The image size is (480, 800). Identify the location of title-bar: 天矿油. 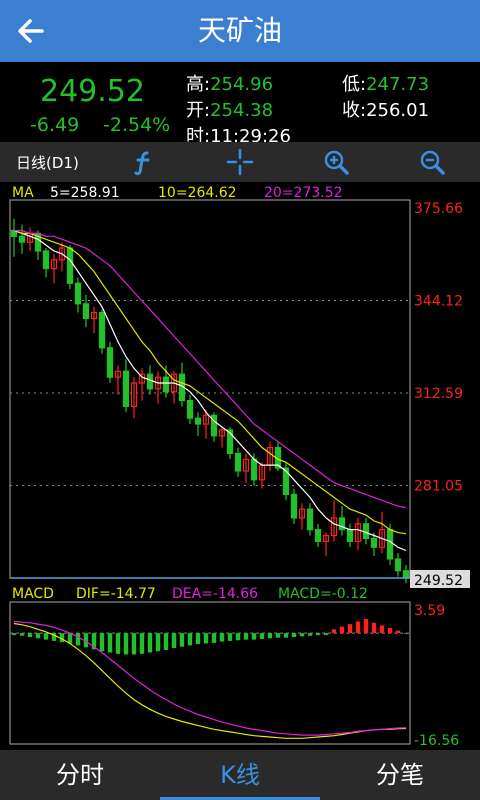
(240, 31).